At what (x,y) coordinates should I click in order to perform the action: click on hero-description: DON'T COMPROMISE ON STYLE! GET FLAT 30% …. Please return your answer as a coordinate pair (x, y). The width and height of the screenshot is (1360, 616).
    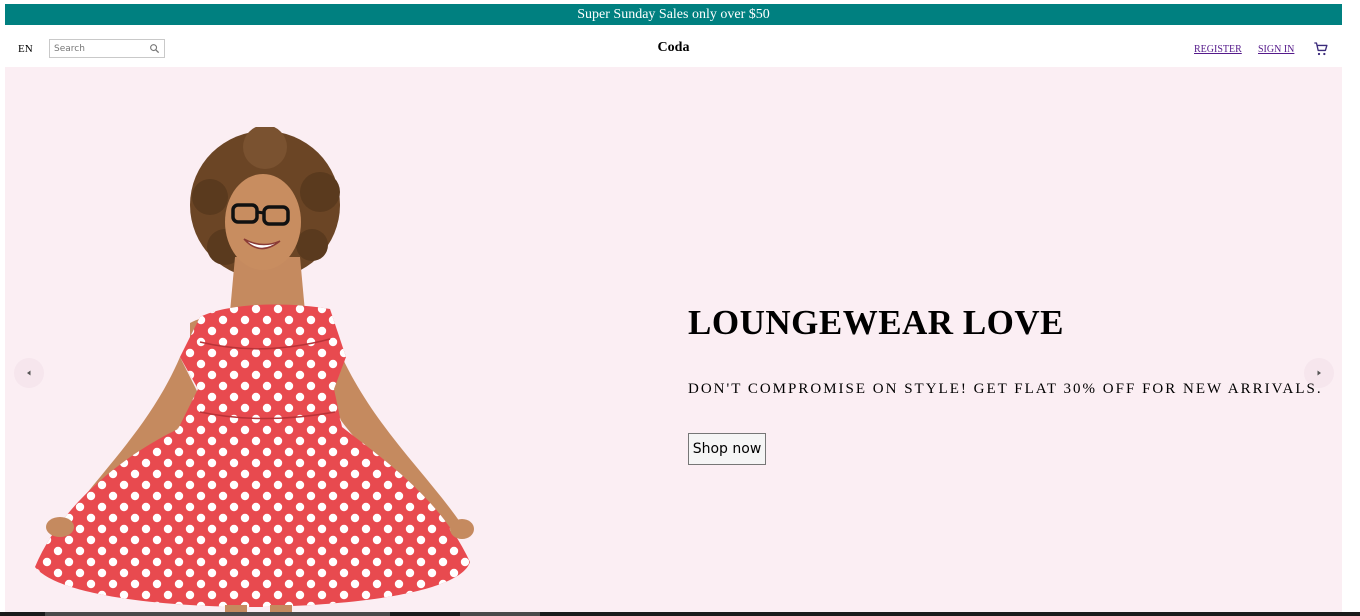
    Looking at the image, I should click on (1005, 389).